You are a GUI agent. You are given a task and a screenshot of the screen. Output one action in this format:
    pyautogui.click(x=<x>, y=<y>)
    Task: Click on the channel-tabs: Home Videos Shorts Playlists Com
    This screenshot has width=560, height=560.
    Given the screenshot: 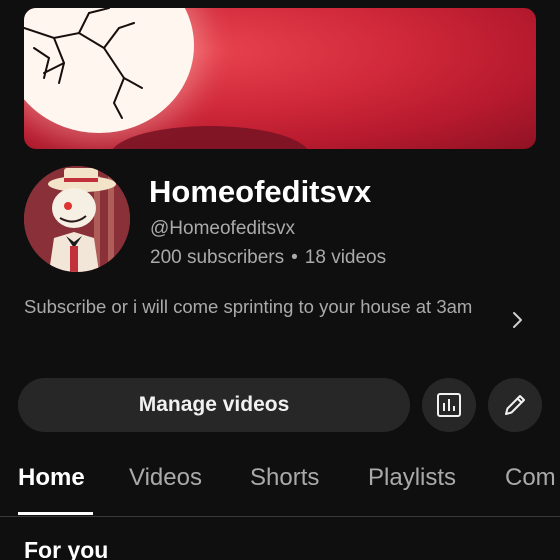 What is the action you would take?
    pyautogui.click(x=280, y=487)
    